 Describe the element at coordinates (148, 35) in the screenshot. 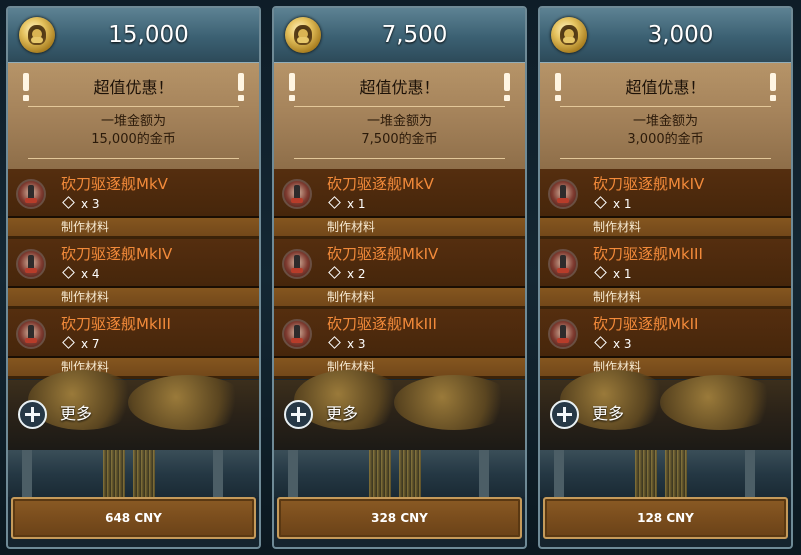

I see `coin-amount: 15,000` at that location.